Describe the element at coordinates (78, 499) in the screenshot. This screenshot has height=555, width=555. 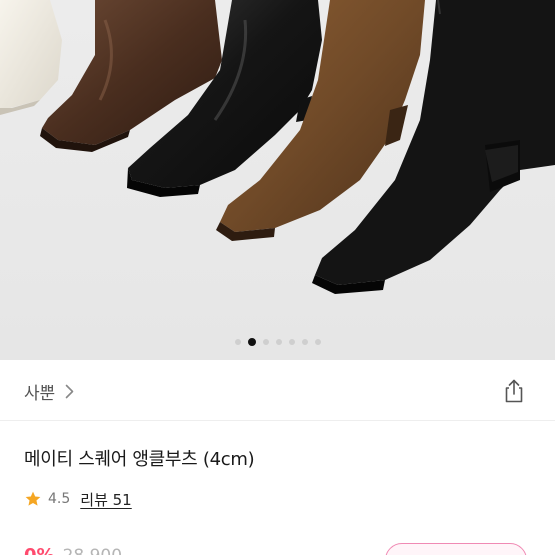
I see `rating-row: 4.5 리뷰 51` at that location.